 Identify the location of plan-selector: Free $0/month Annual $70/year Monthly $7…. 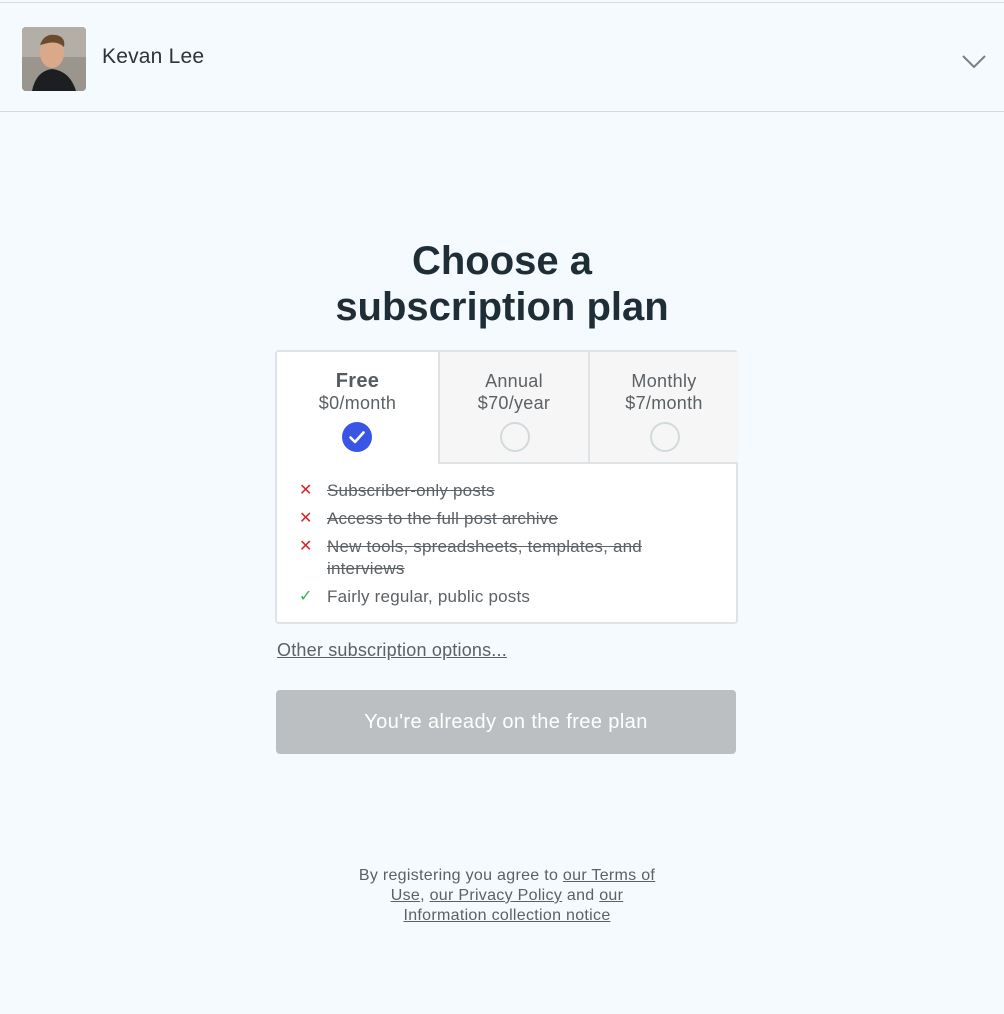
(506, 487).